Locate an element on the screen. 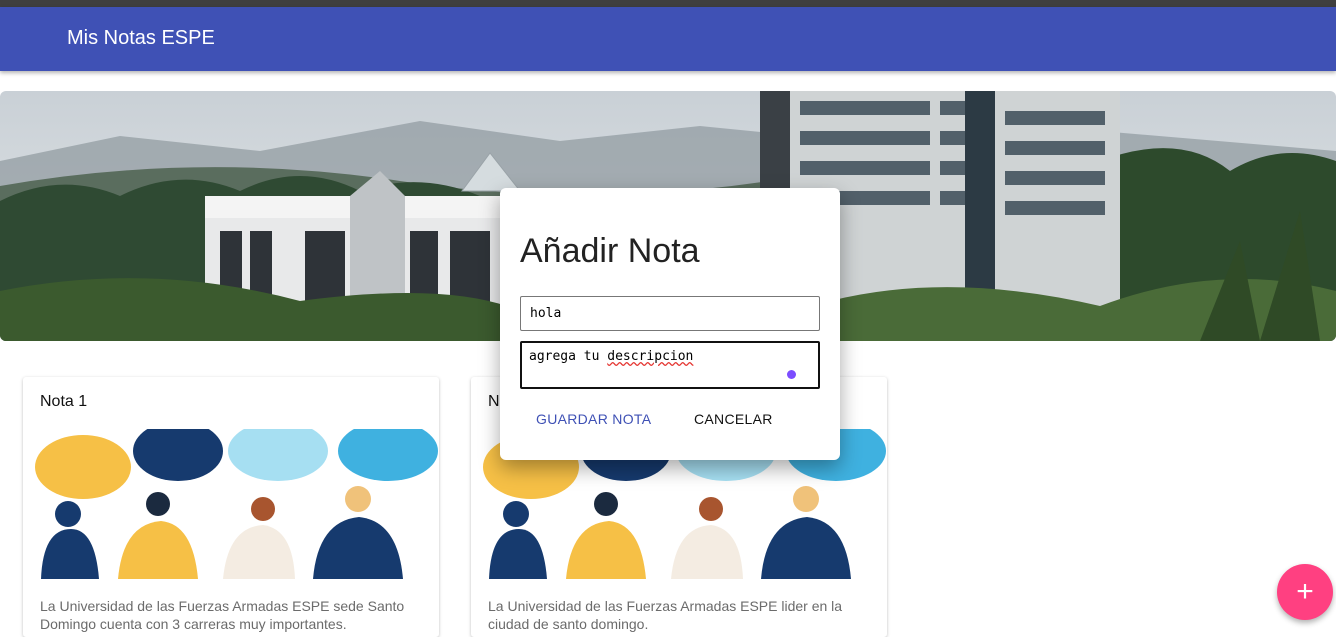 This screenshot has height=637, width=1336. note-description-textarea: agrega tu descripcion is located at coordinates (670, 365).